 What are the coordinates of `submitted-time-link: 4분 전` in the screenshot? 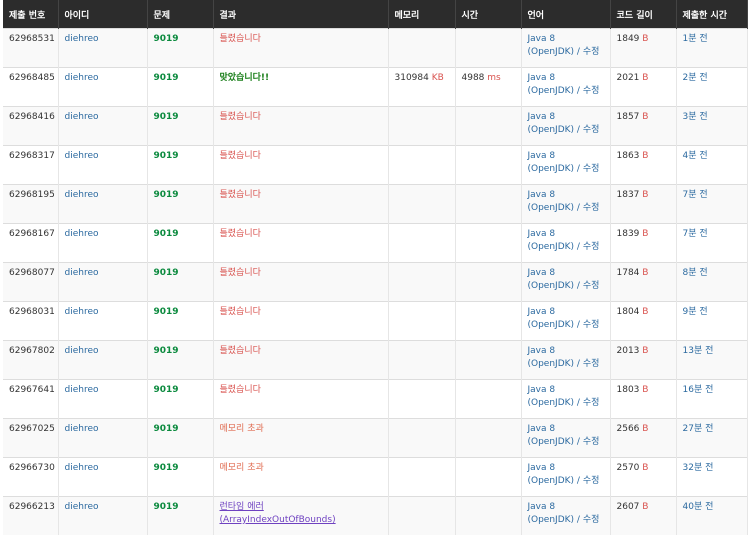 It's located at (695, 156).